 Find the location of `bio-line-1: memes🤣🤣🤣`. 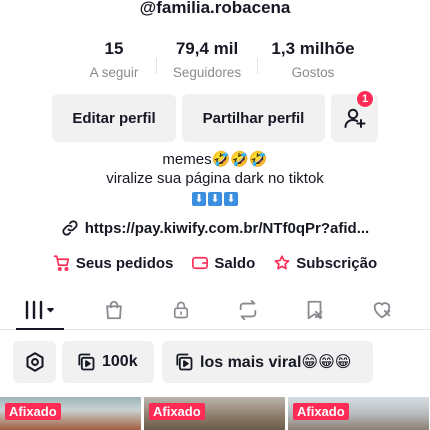

bio-line-1: memes🤣🤣🤣 is located at coordinates (215, 159).